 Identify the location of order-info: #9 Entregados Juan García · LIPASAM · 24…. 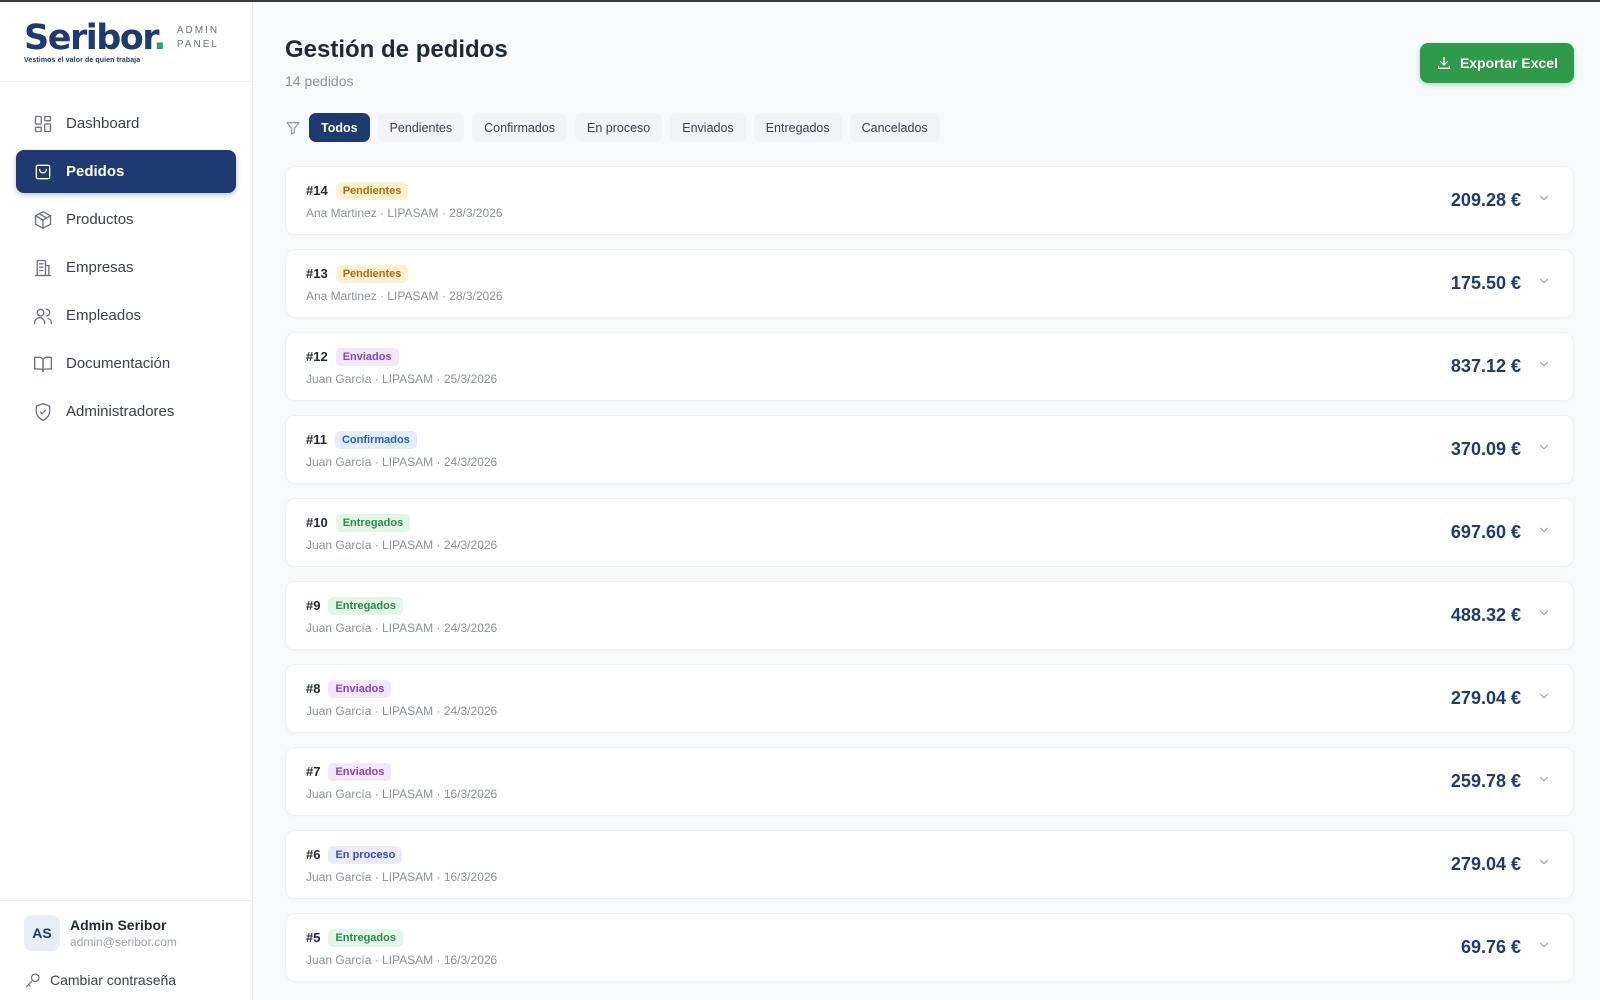
(878, 615).